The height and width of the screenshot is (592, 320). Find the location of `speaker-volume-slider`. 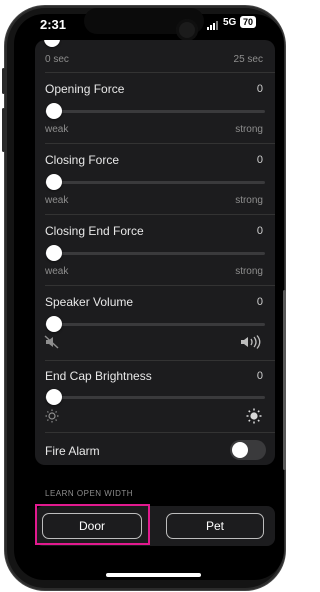

speaker-volume-slider is located at coordinates (155, 324).